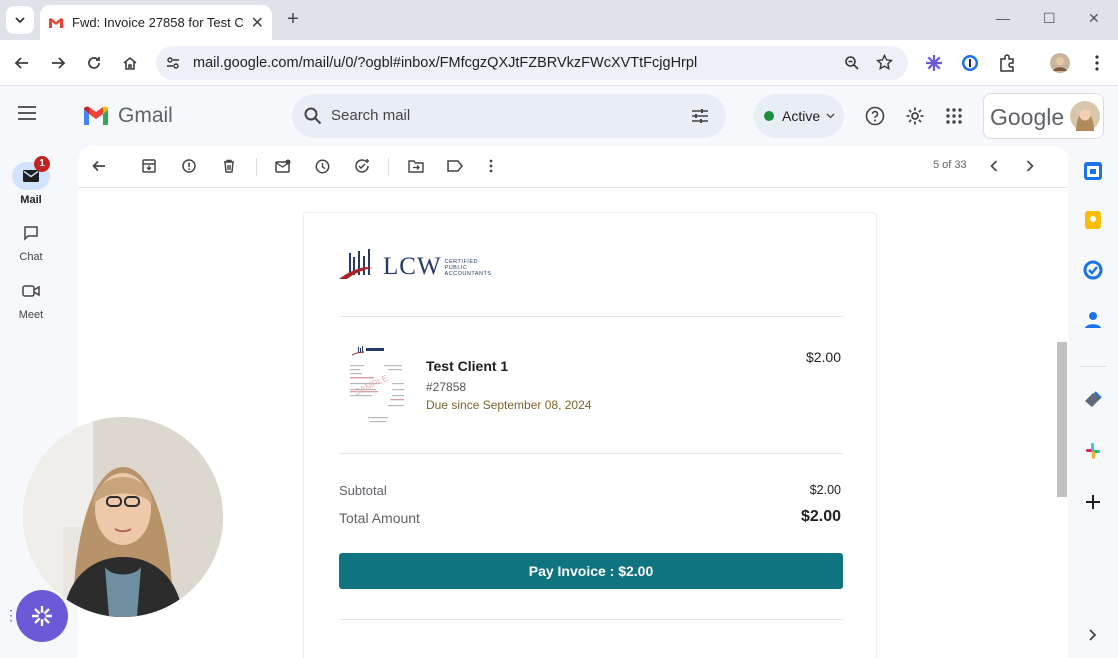 Image resolution: width=1118 pixels, height=658 pixels. I want to click on slack-icon, so click(1093, 451).